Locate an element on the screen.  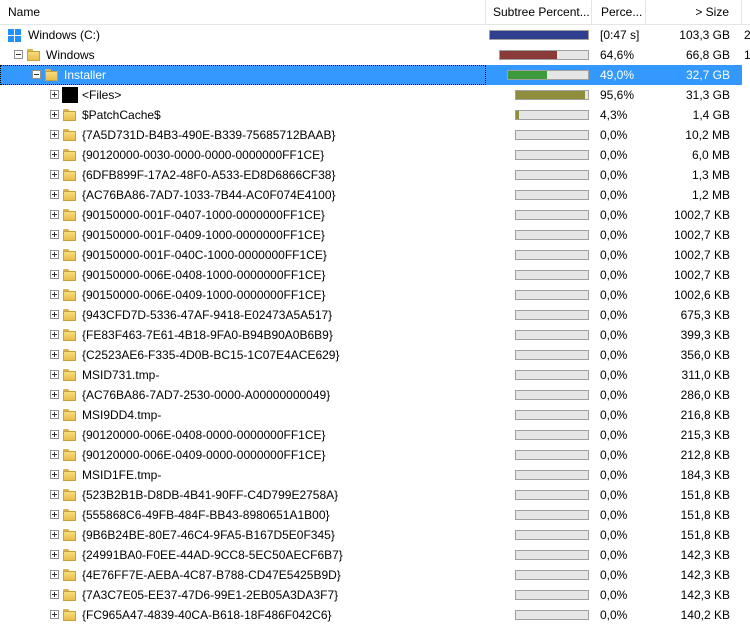
tree-row-name-cell: $PatchCache$ is located at coordinates (243, 115).